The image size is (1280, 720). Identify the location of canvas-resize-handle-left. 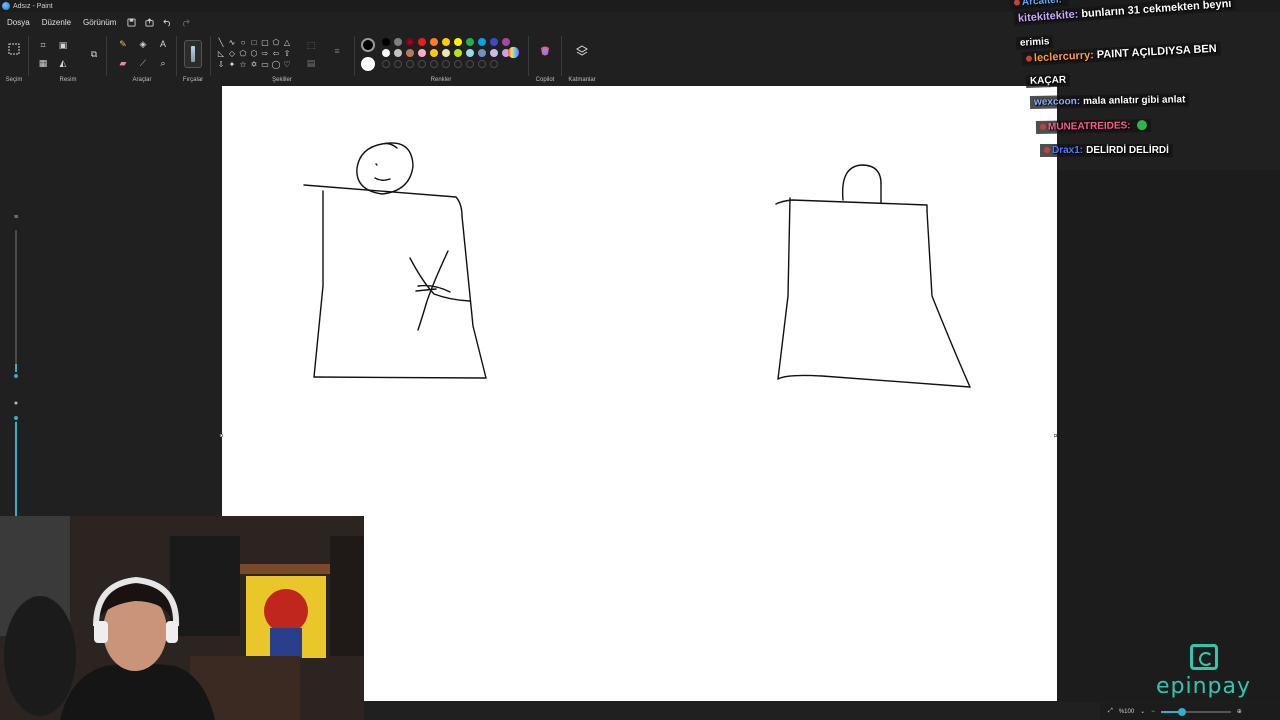
(221, 435).